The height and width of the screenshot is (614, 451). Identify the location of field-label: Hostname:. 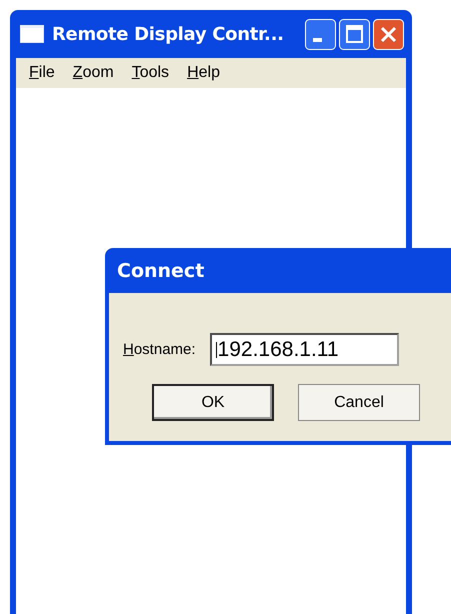
(159, 349).